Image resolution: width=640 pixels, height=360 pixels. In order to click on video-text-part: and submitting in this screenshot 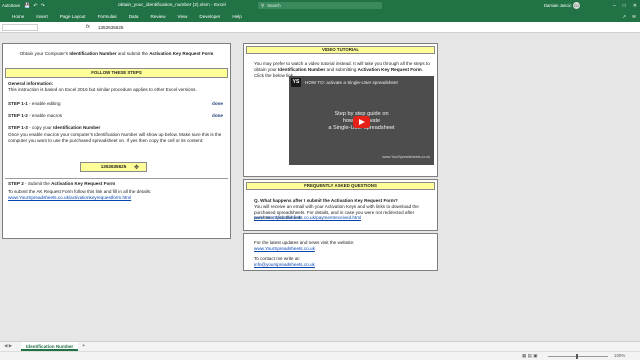, I will do `click(341, 69)`.